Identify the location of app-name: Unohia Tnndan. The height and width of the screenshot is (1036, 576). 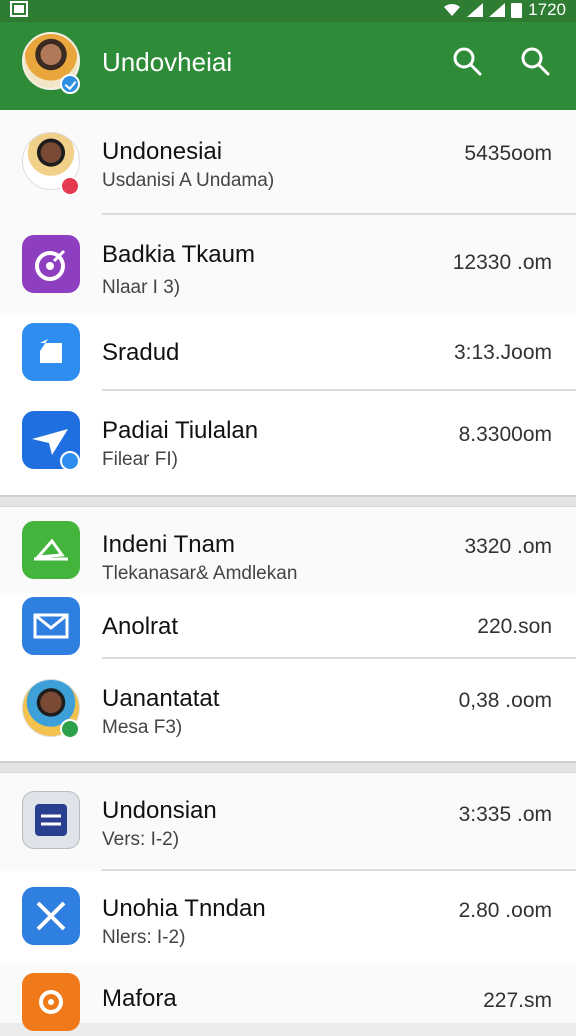
(184, 908).